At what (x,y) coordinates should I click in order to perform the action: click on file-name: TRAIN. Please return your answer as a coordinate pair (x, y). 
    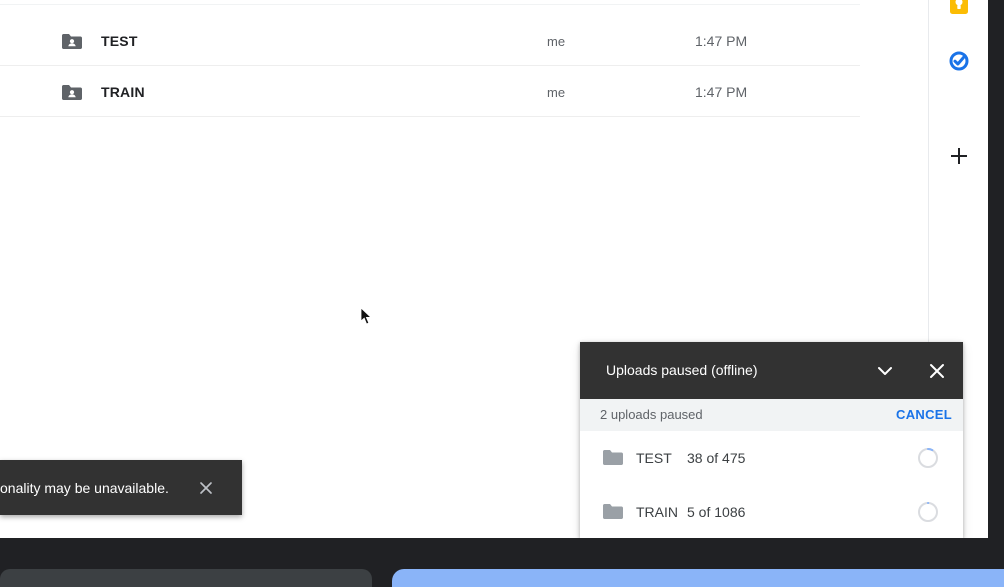
    Looking at the image, I should click on (123, 92).